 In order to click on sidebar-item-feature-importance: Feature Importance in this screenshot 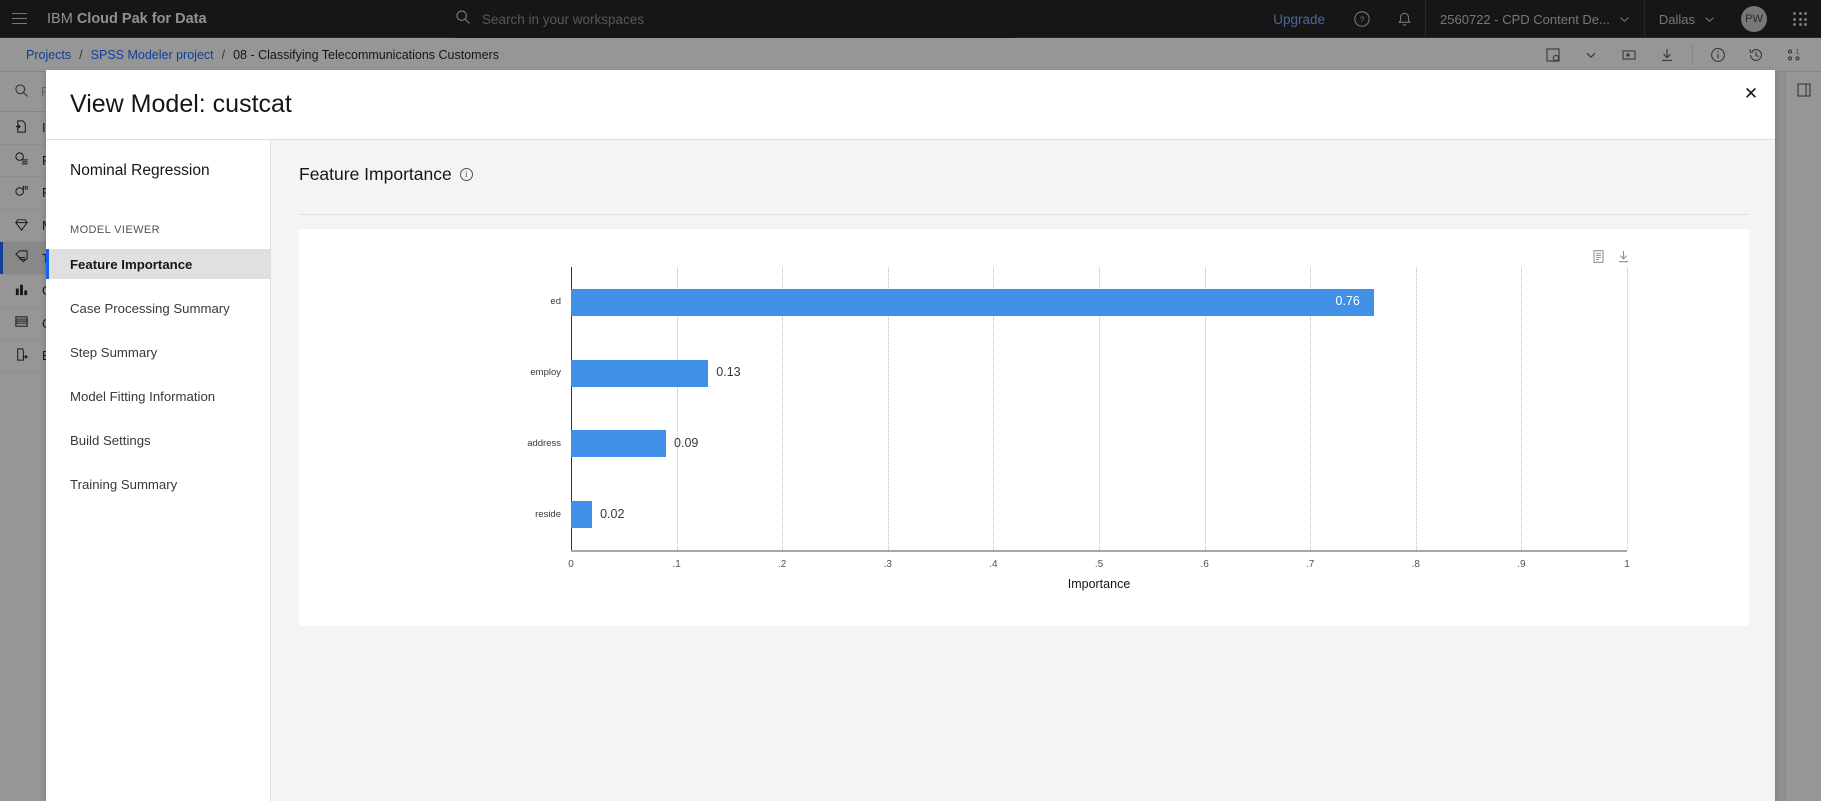, I will do `click(158, 264)`.